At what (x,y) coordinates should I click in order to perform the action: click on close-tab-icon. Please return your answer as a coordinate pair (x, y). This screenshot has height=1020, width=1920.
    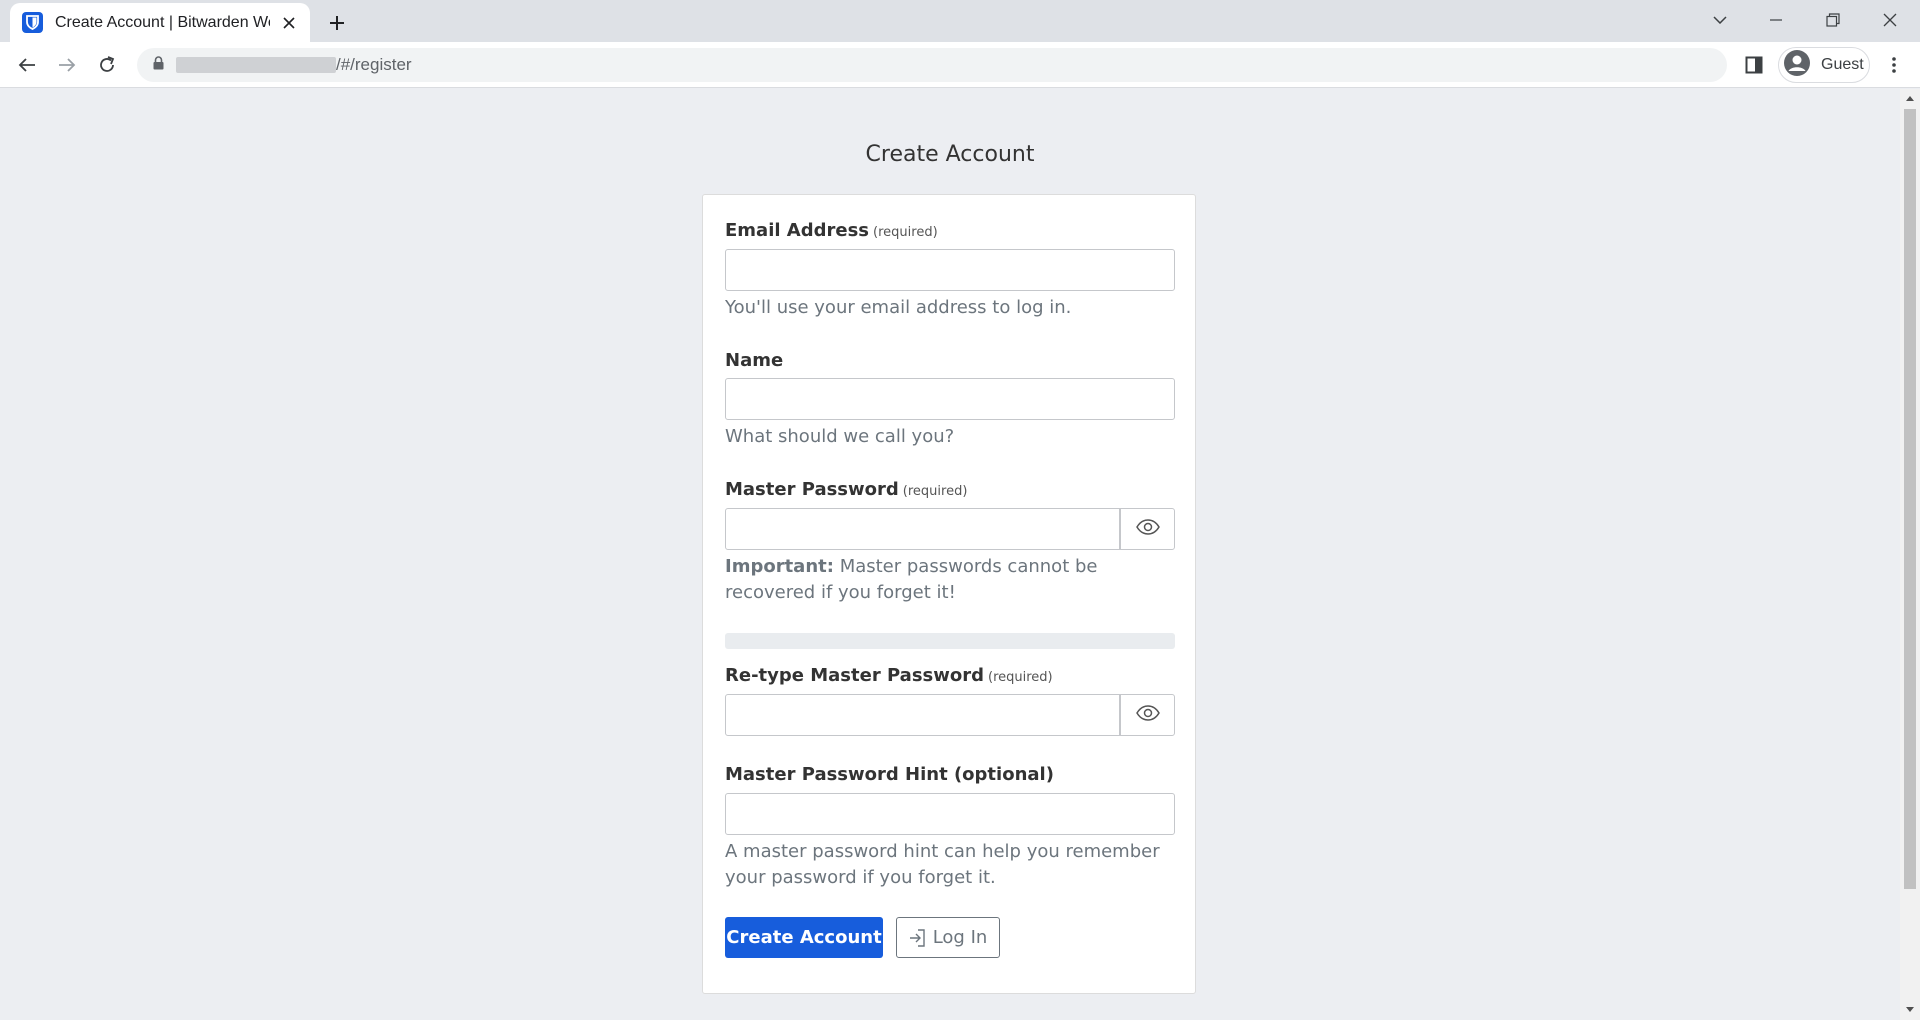
    Looking at the image, I should click on (289, 23).